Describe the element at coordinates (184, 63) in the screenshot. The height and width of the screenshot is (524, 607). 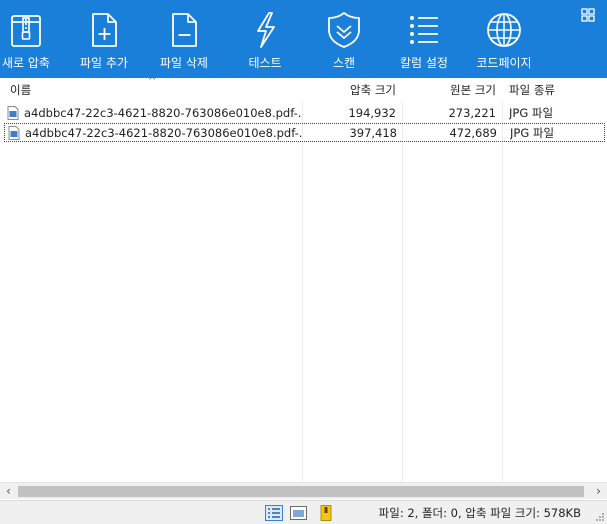
I see `delete-file-label: 파일 삭제` at that location.